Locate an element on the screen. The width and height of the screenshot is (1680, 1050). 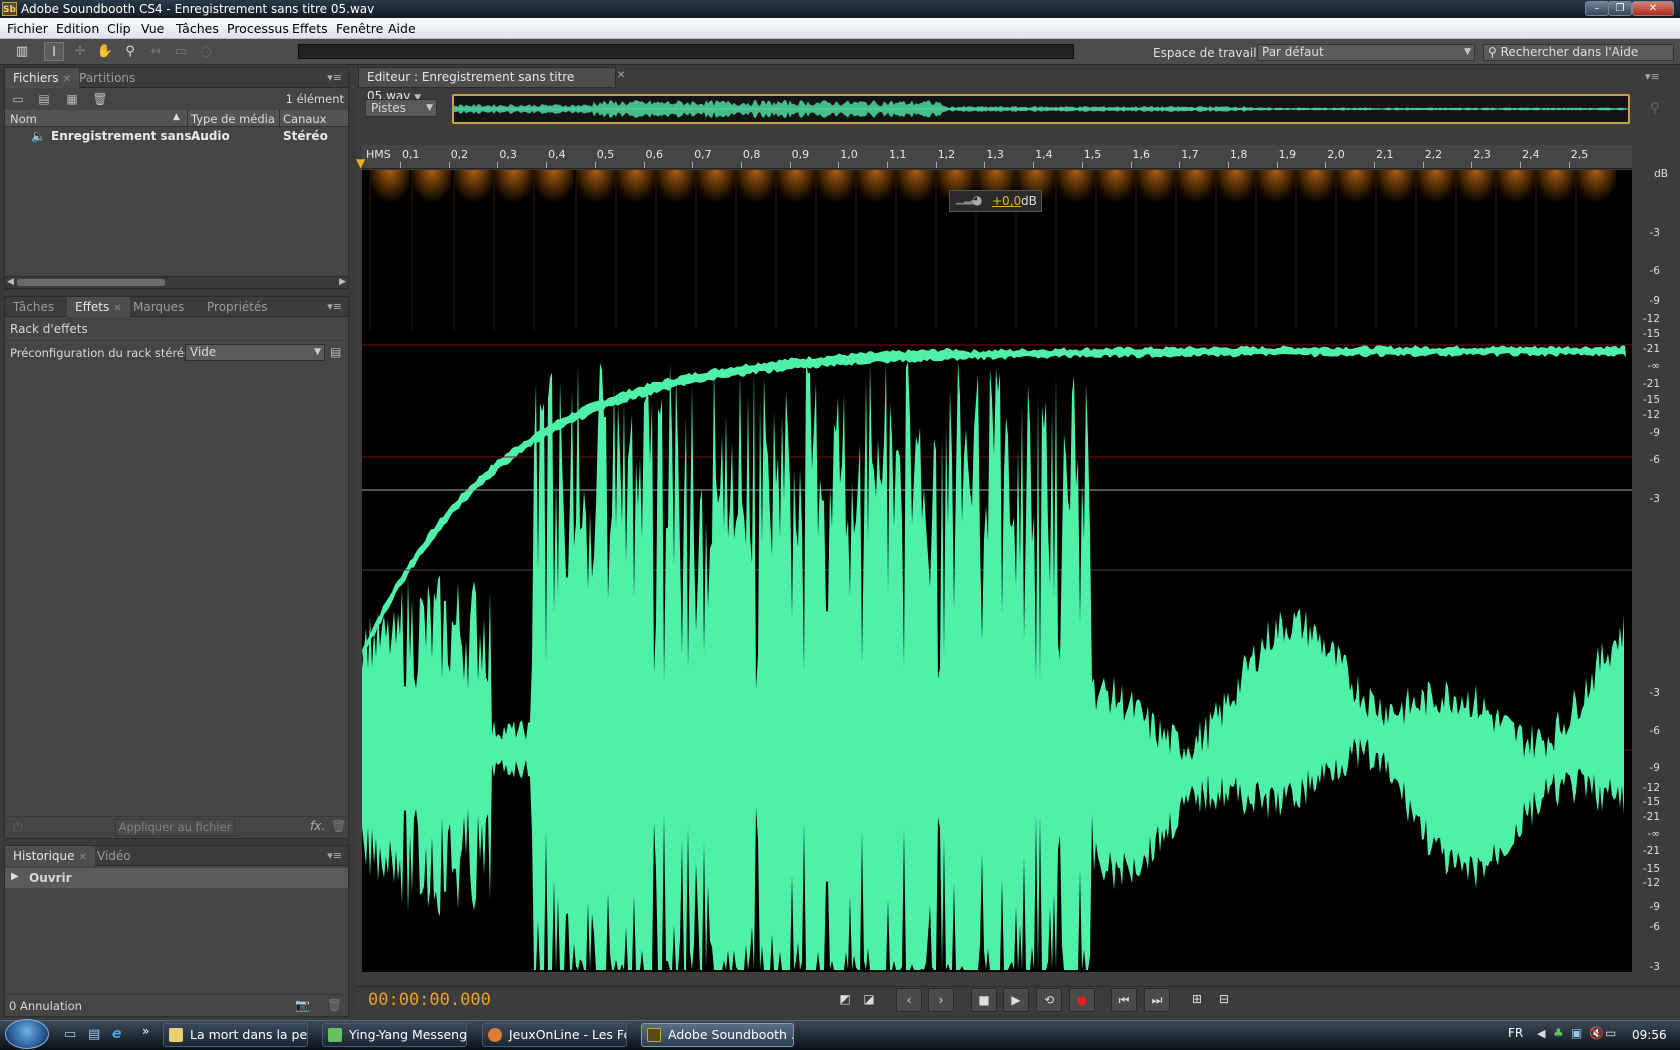
tab-fichiers: Fichiers ✕ is located at coordinates (42, 78).